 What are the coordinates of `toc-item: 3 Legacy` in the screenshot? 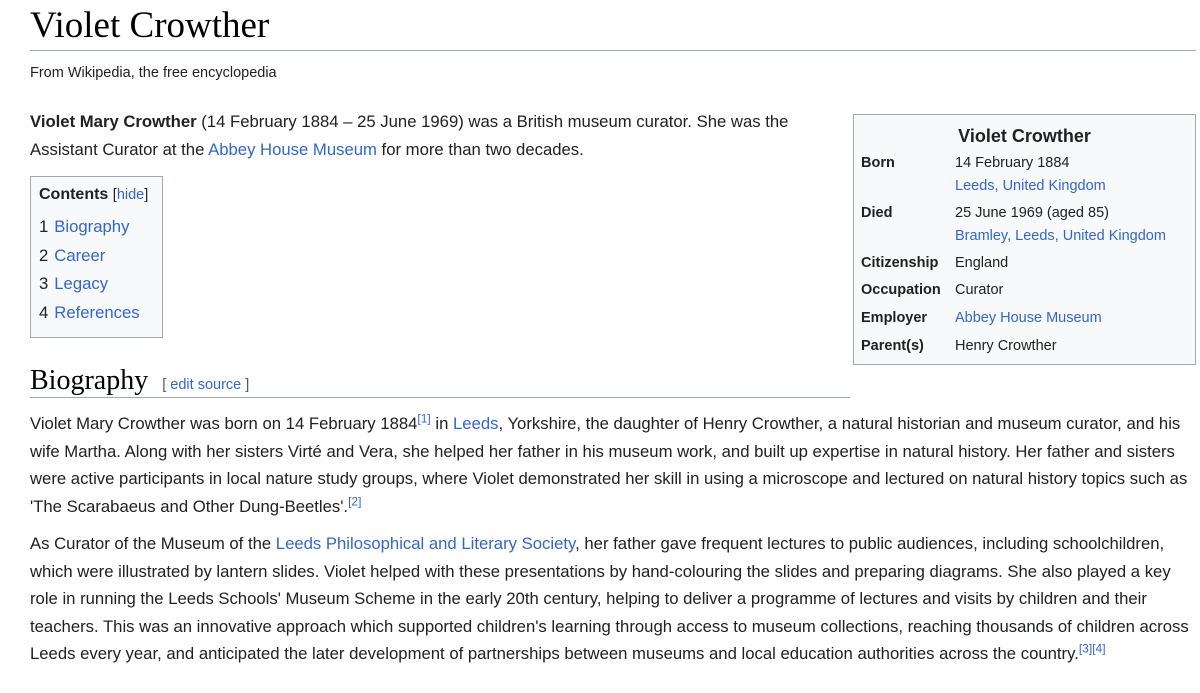 It's located at (96, 284).